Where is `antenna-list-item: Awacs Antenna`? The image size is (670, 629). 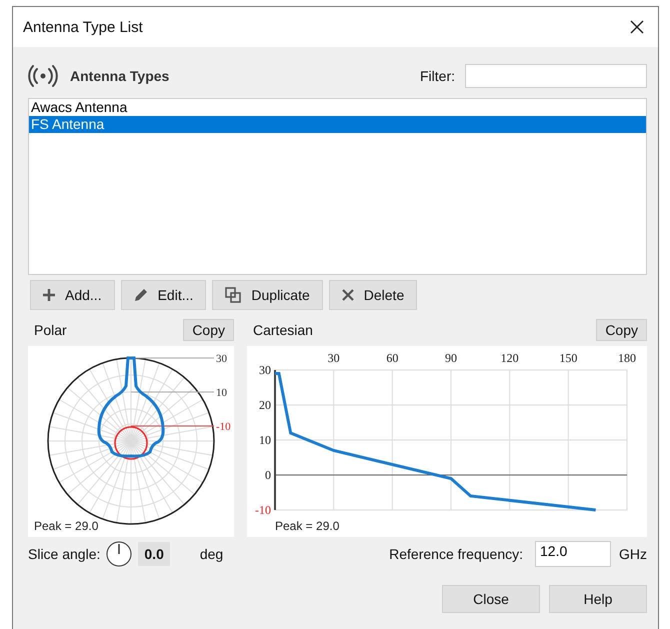 antenna-list-item: Awacs Antenna is located at coordinates (337, 107).